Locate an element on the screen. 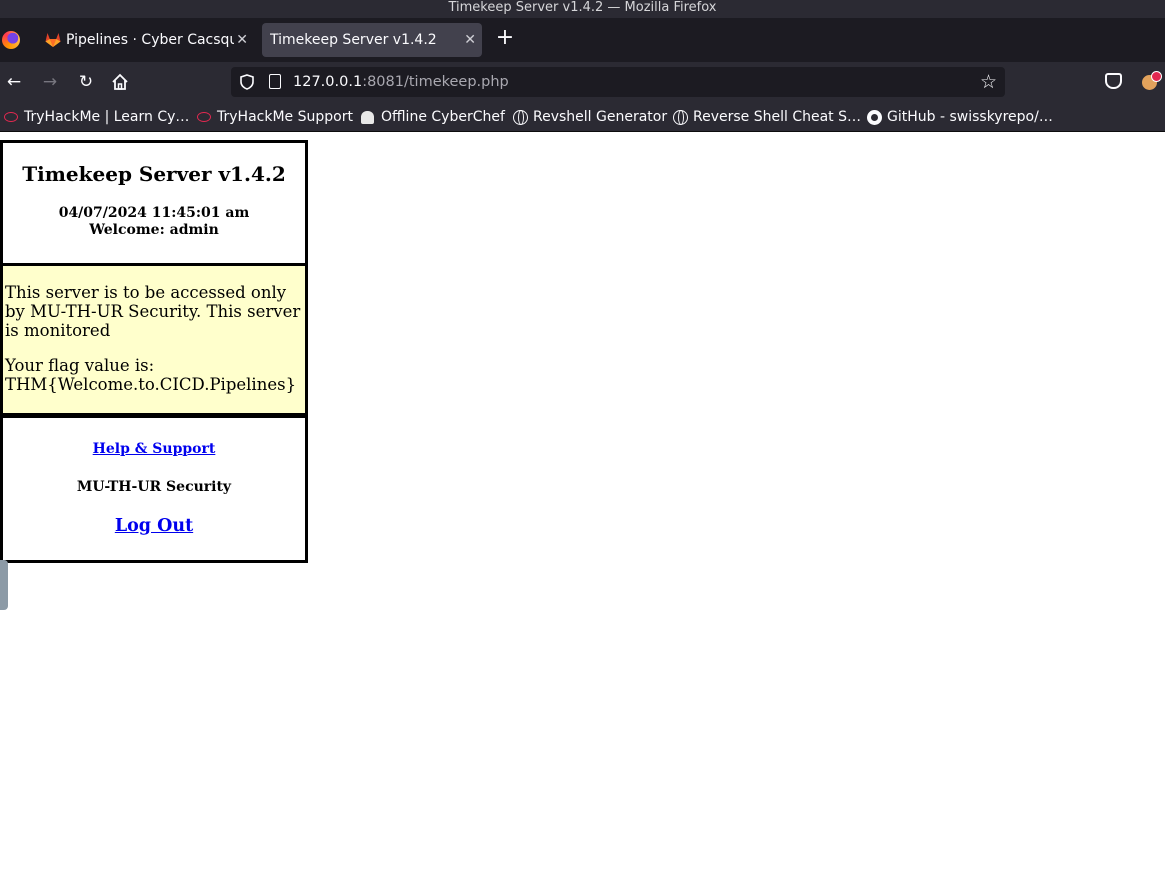  home-icon is located at coordinates (120, 82).